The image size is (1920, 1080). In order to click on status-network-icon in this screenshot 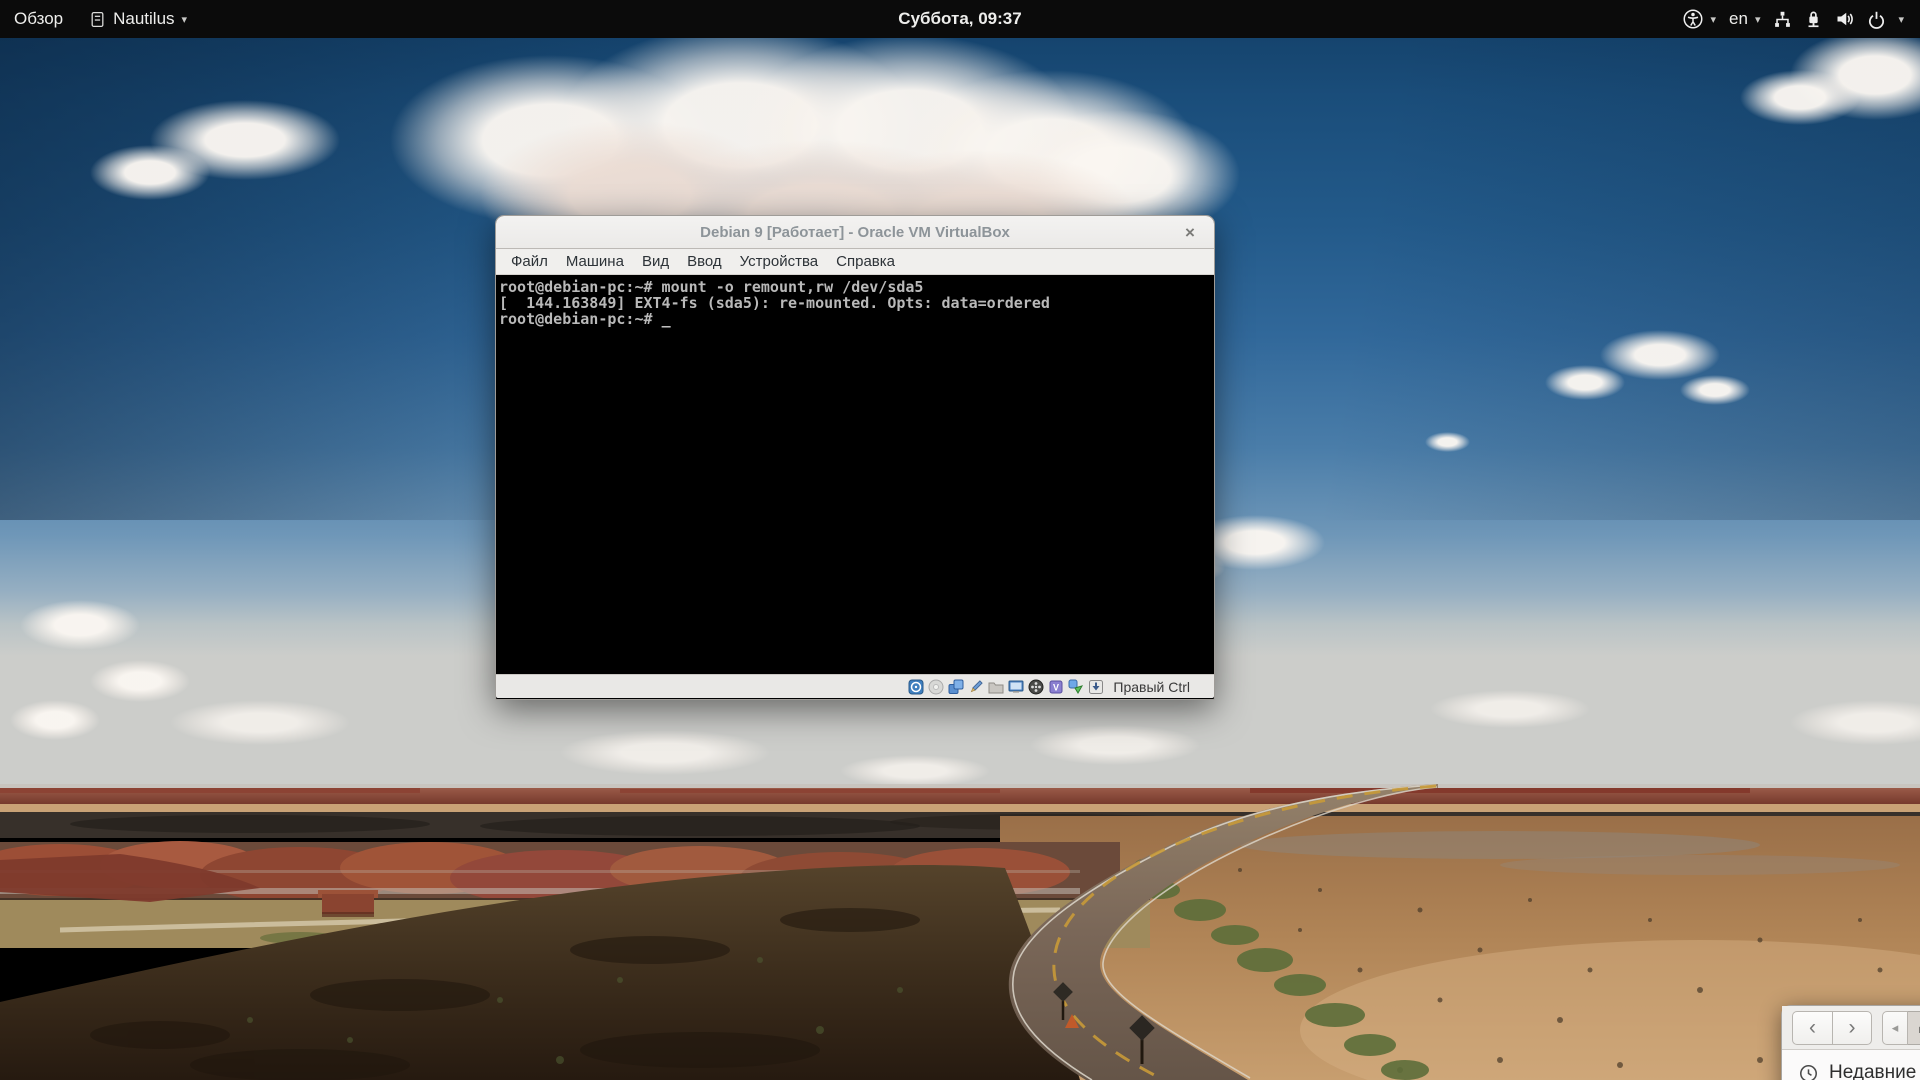, I will do `click(956, 687)`.